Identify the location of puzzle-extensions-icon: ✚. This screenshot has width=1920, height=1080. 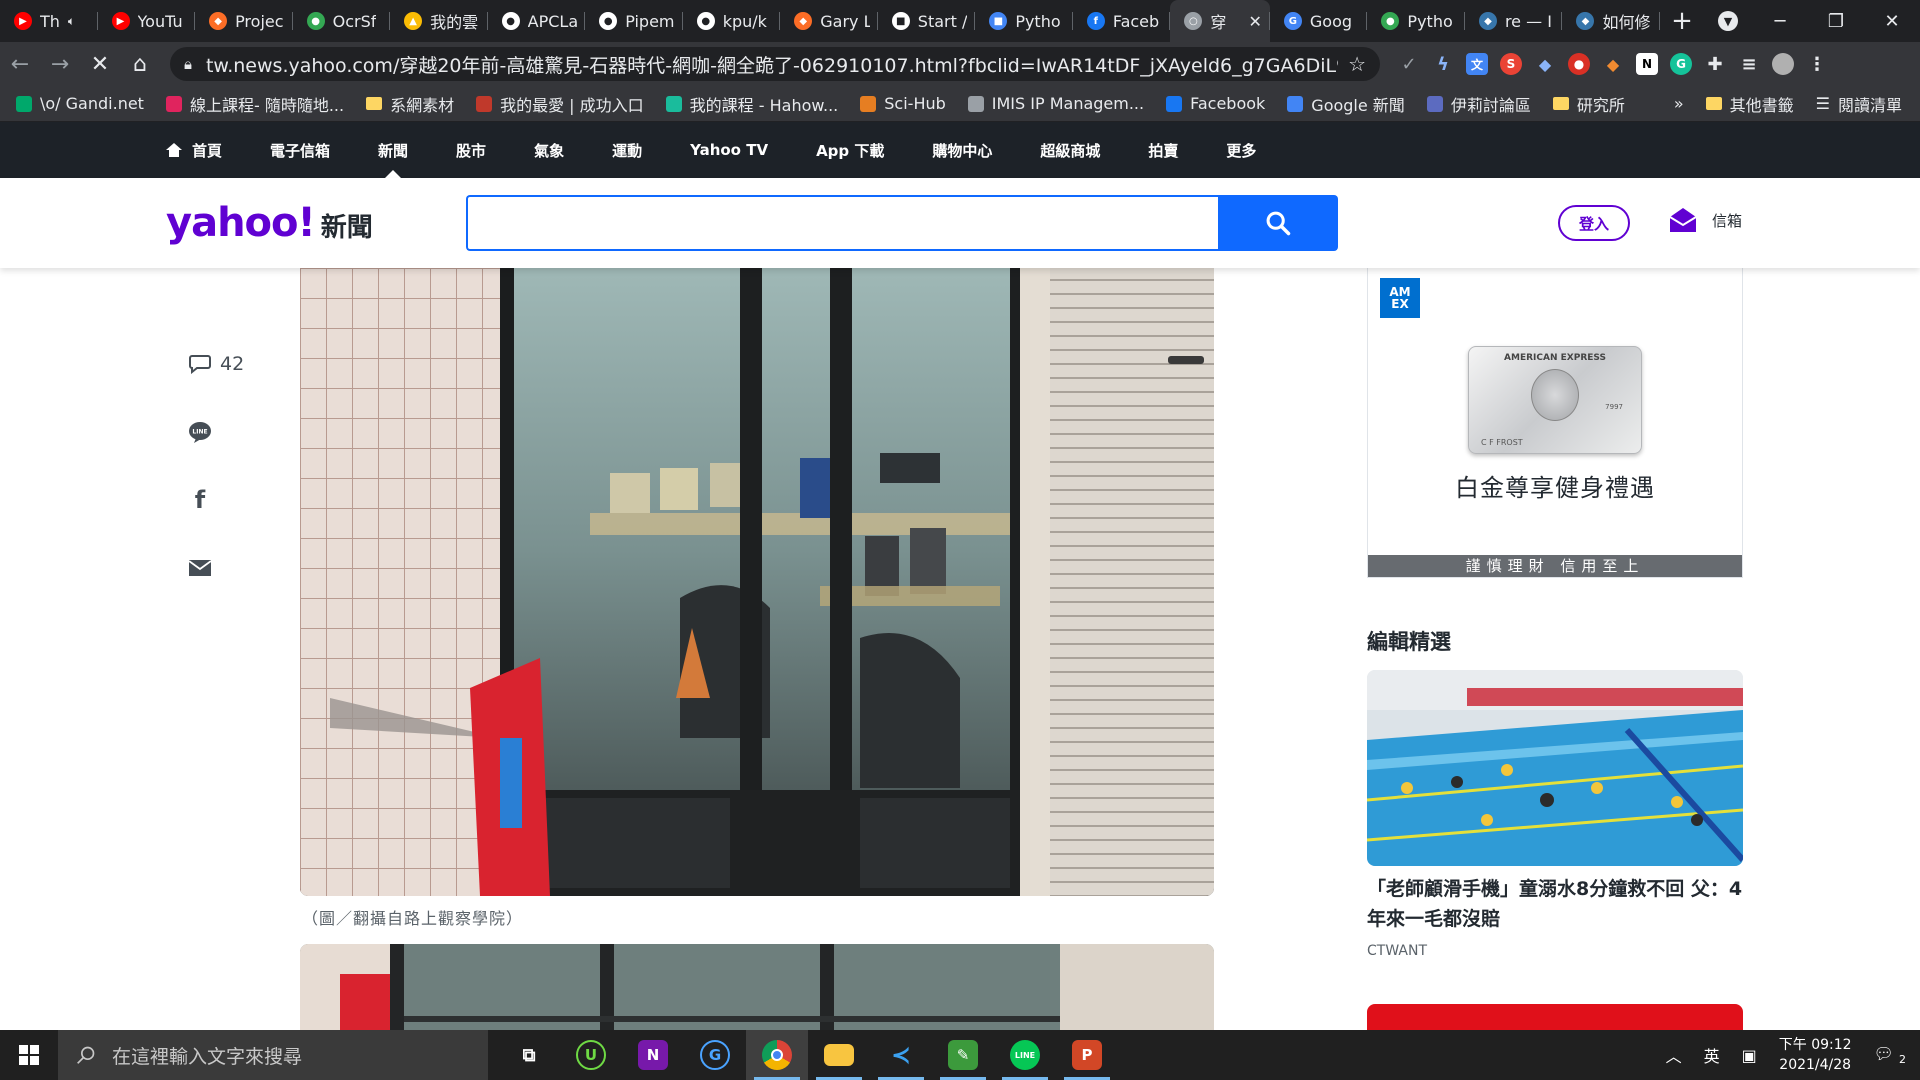
(1715, 64).